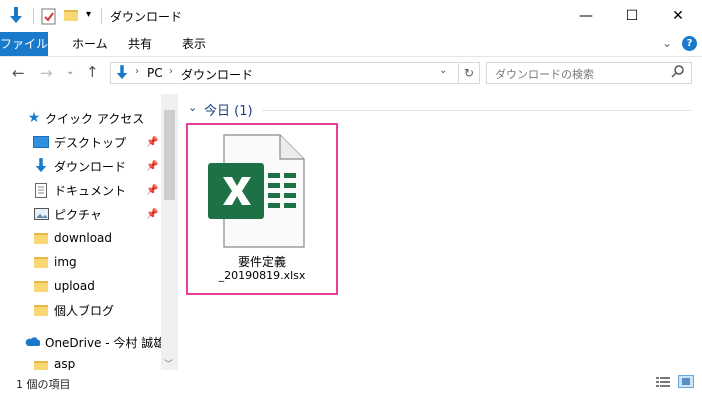  I want to click on file-tile: 要件定義 _20190819.xlsx, so click(262, 209).